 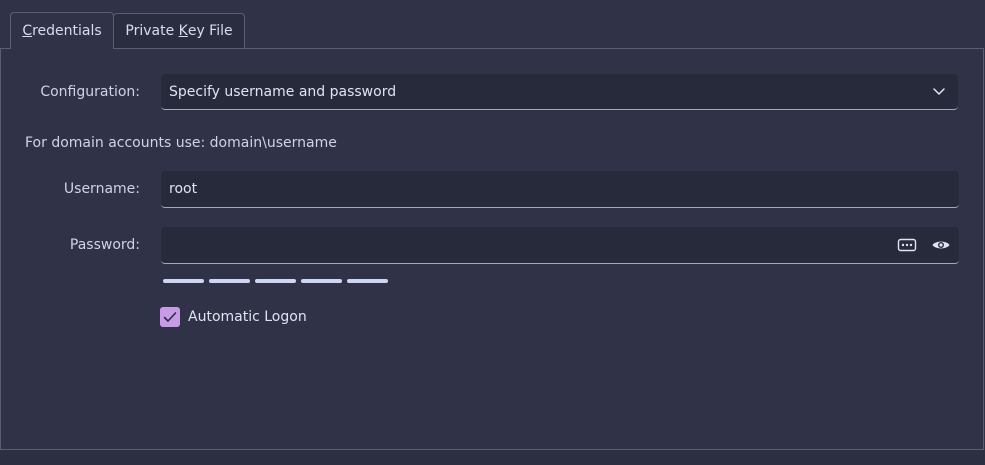 What do you see at coordinates (560, 245) in the screenshot?
I see `password-field` at bounding box center [560, 245].